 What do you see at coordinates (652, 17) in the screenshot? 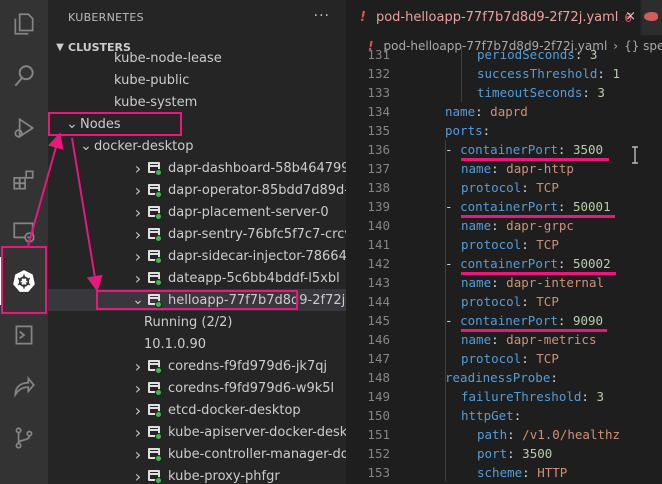
I see `tab-docker-file` at bounding box center [652, 17].